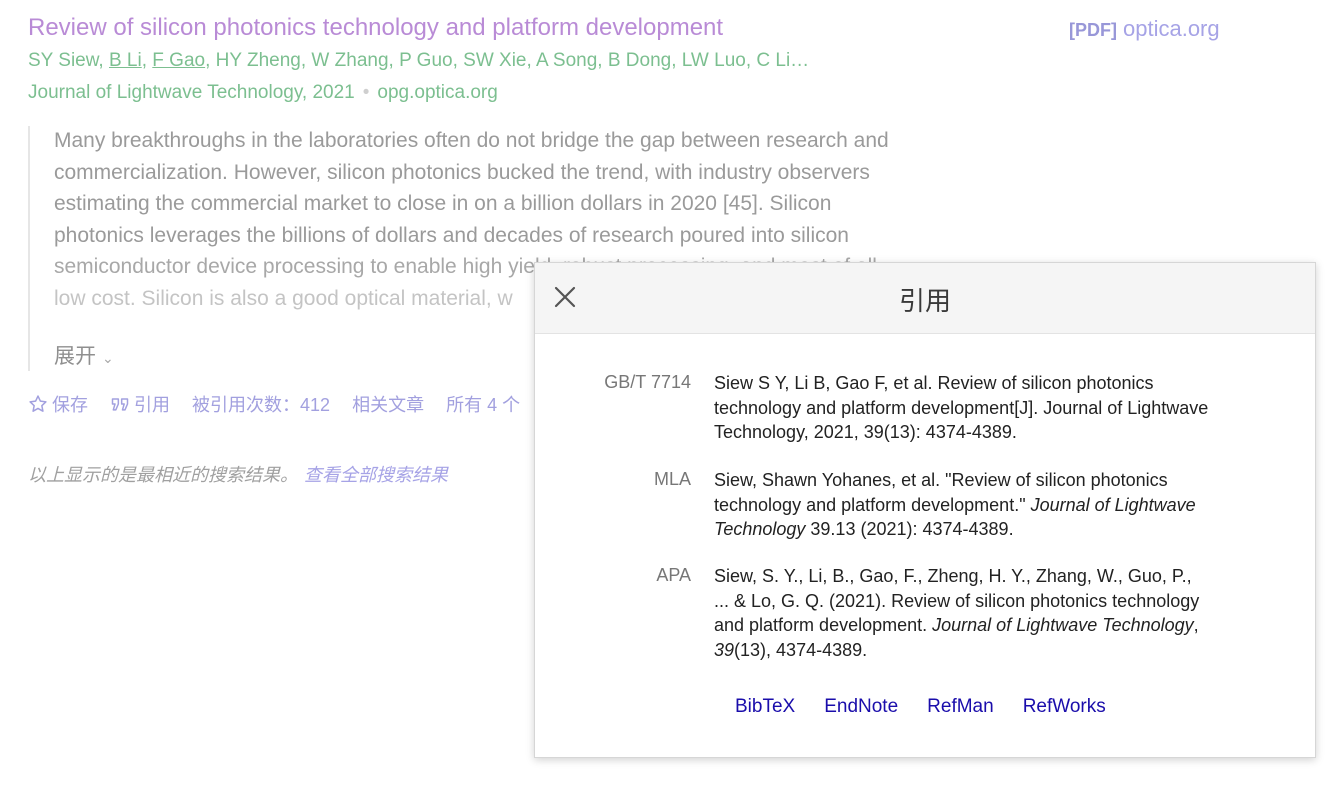  I want to click on closest-results-note: 以上显示的是最相近的搜索结果。 查看全部搜索结果, so click(238, 474).